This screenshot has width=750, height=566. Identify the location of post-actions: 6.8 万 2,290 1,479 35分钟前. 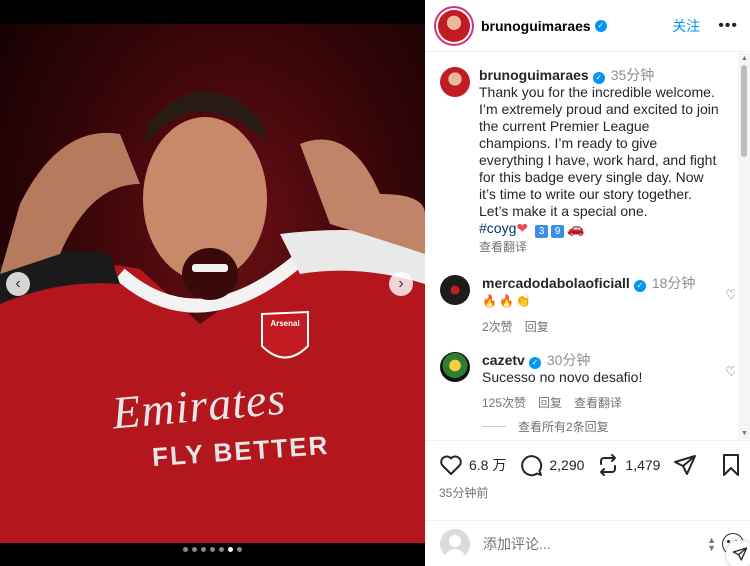
(587, 470).